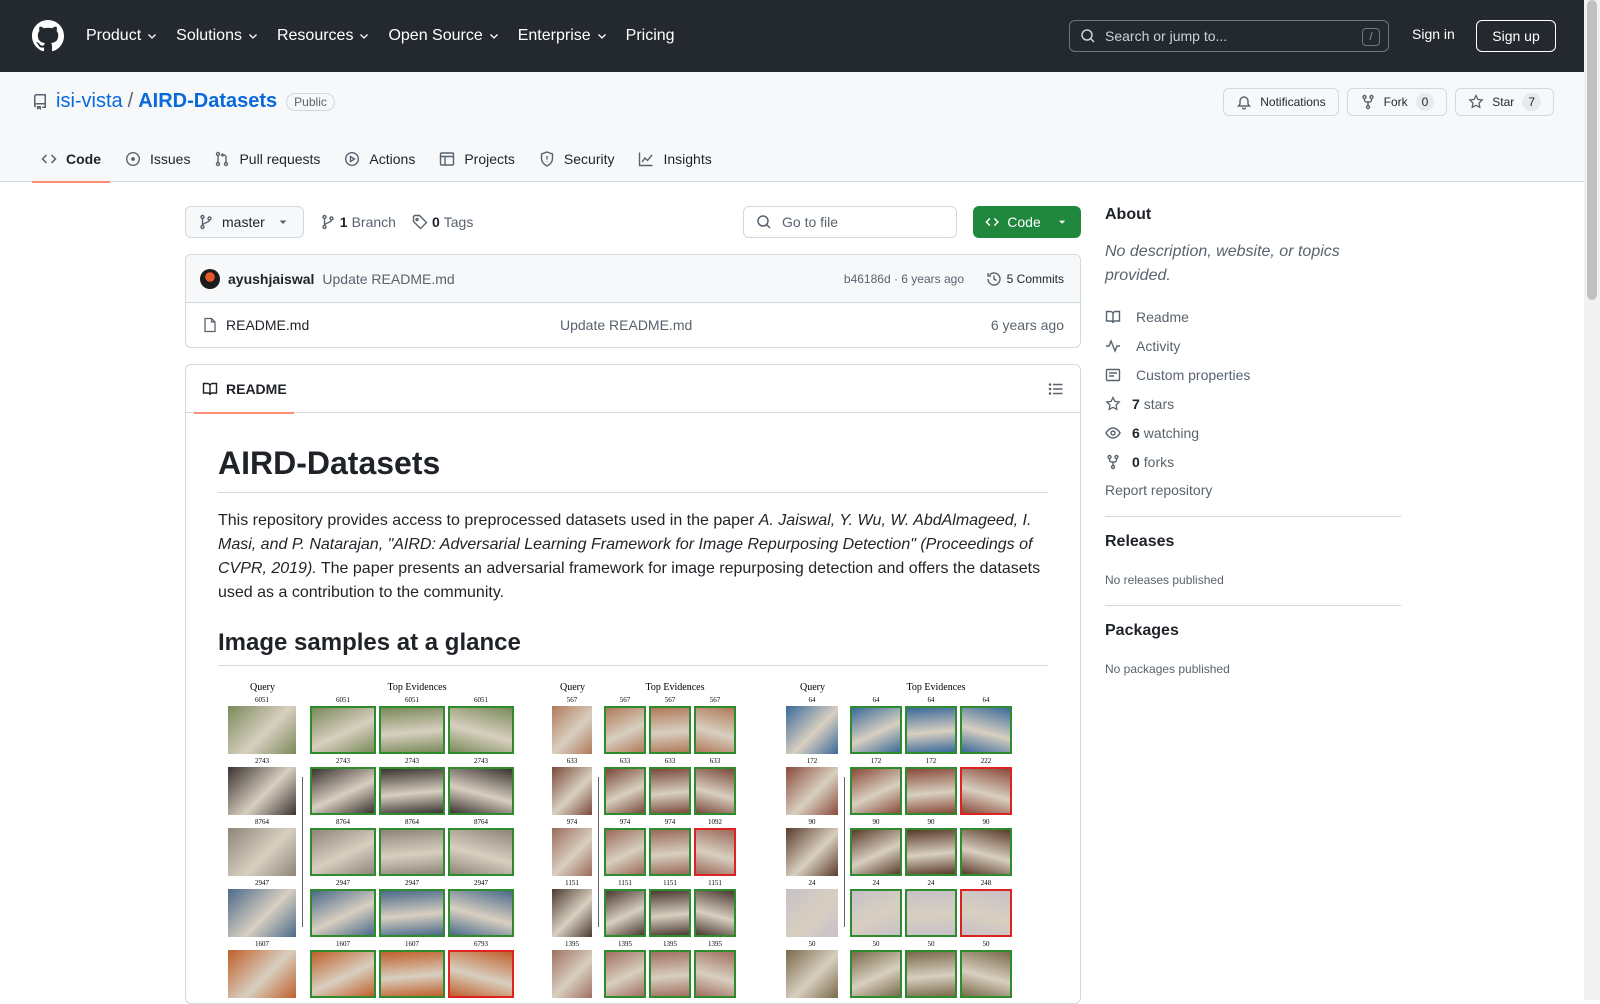 The width and height of the screenshot is (1600, 1004). What do you see at coordinates (1592, 500) in the screenshot?
I see `page-scrollbar` at bounding box center [1592, 500].